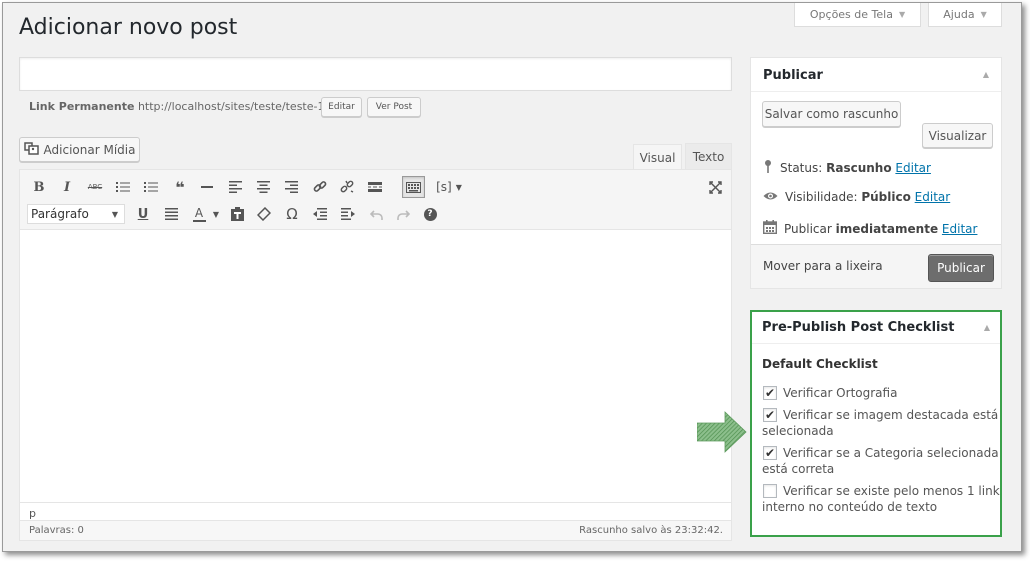 This screenshot has width=1030, height=562. Describe the element at coordinates (180, 187) in the screenshot. I see `blockquote-icon: ❝` at that location.